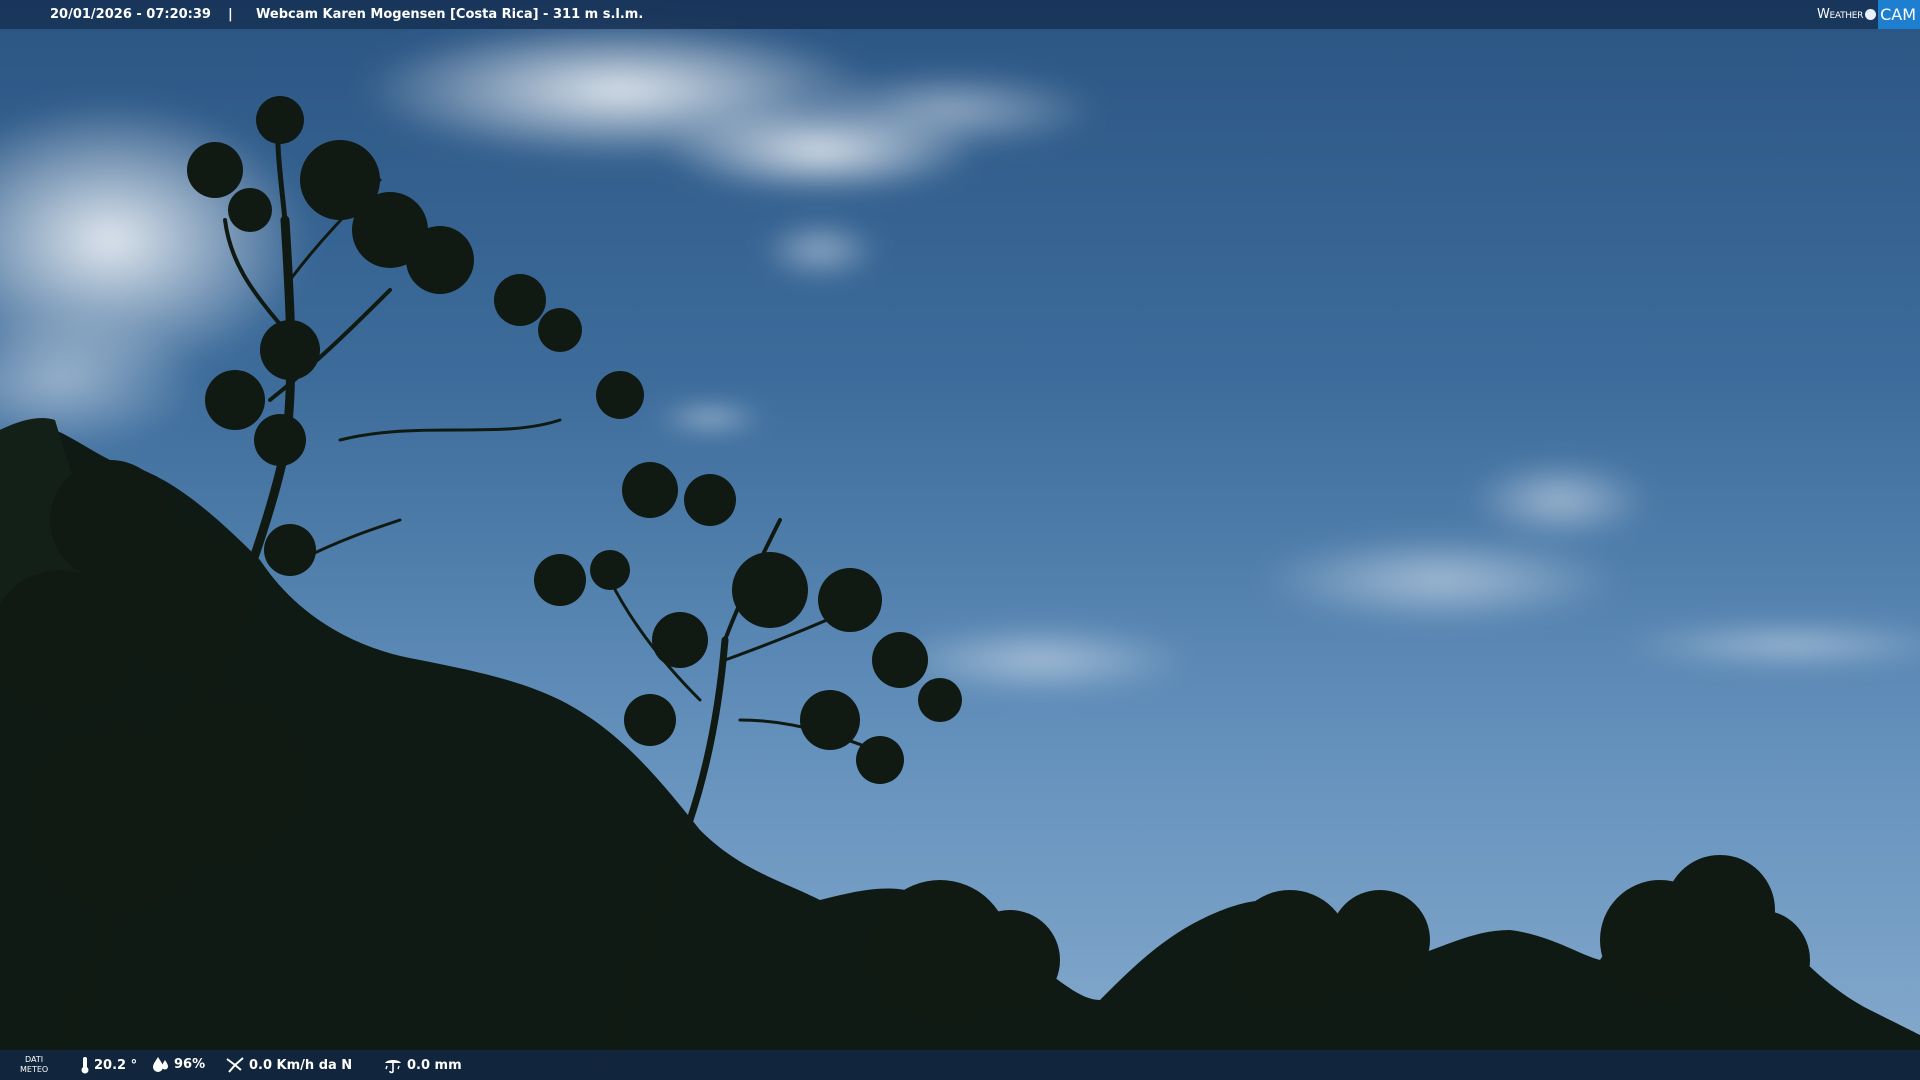  Describe the element at coordinates (1840, 14) in the screenshot. I see `brand-weather-text: Weather` at that location.